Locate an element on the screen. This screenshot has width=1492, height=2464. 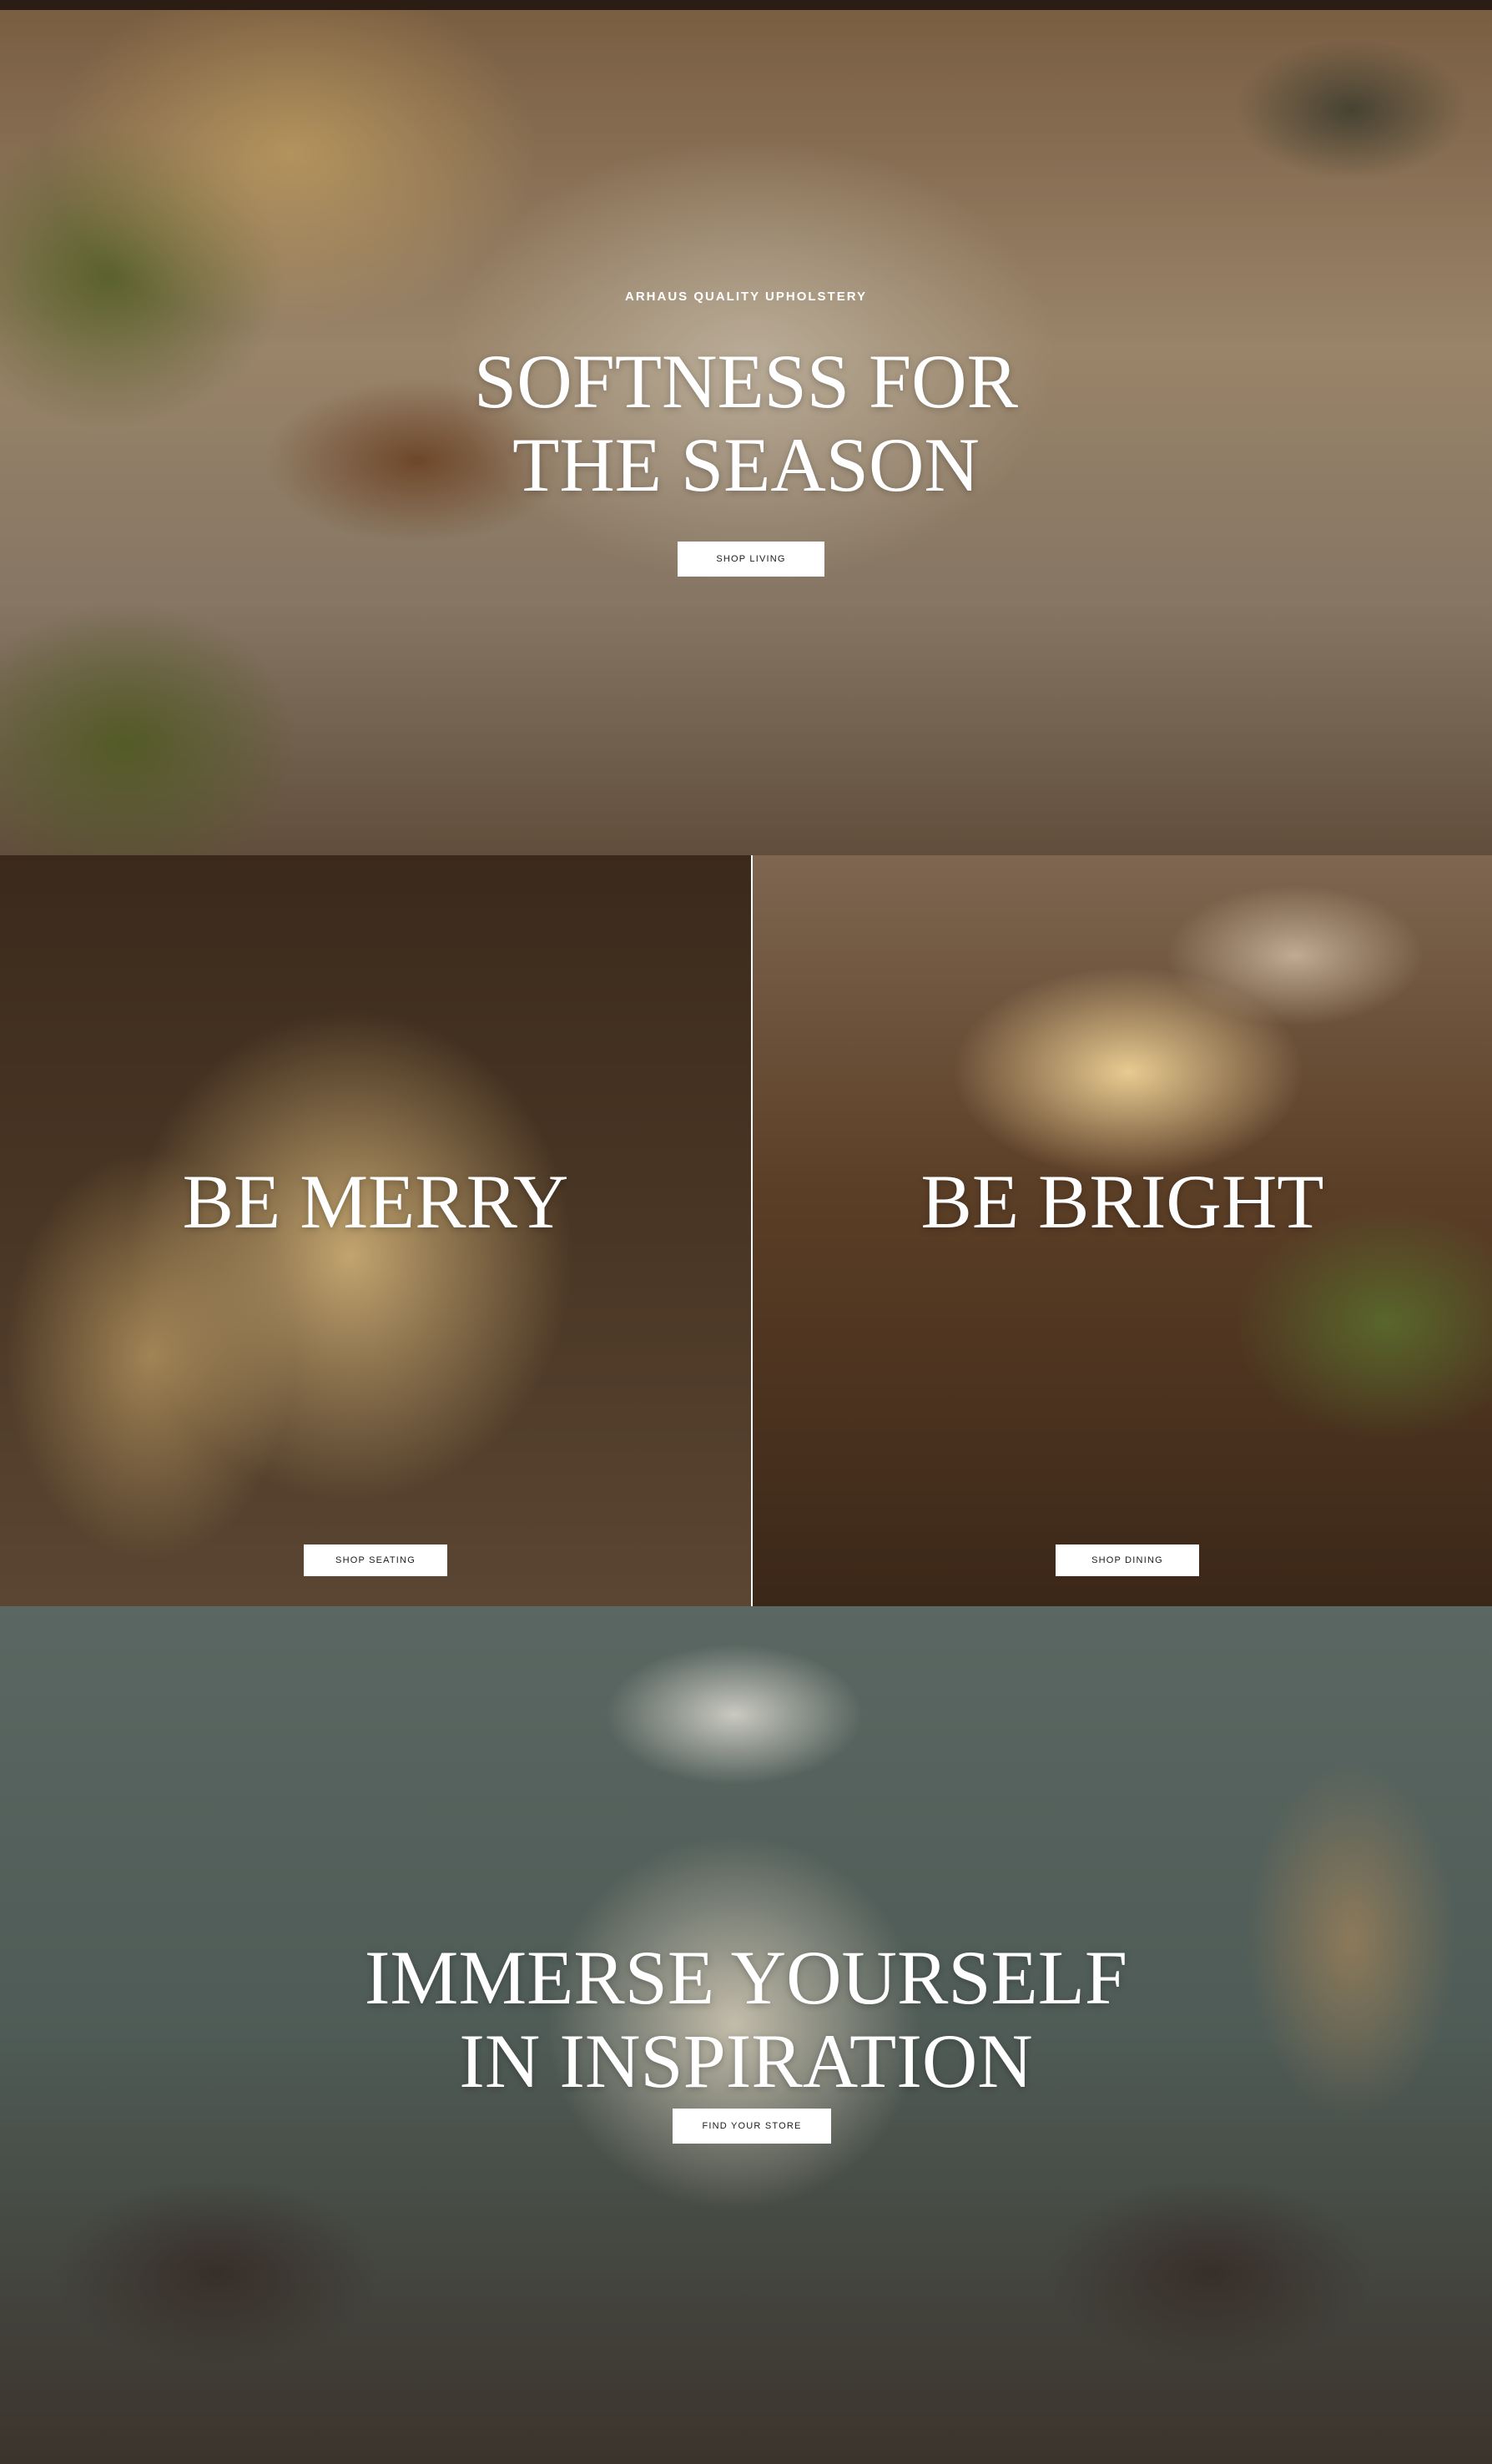
inspiration-title-line2: IN INSPIRATION is located at coordinates (746, 2061).